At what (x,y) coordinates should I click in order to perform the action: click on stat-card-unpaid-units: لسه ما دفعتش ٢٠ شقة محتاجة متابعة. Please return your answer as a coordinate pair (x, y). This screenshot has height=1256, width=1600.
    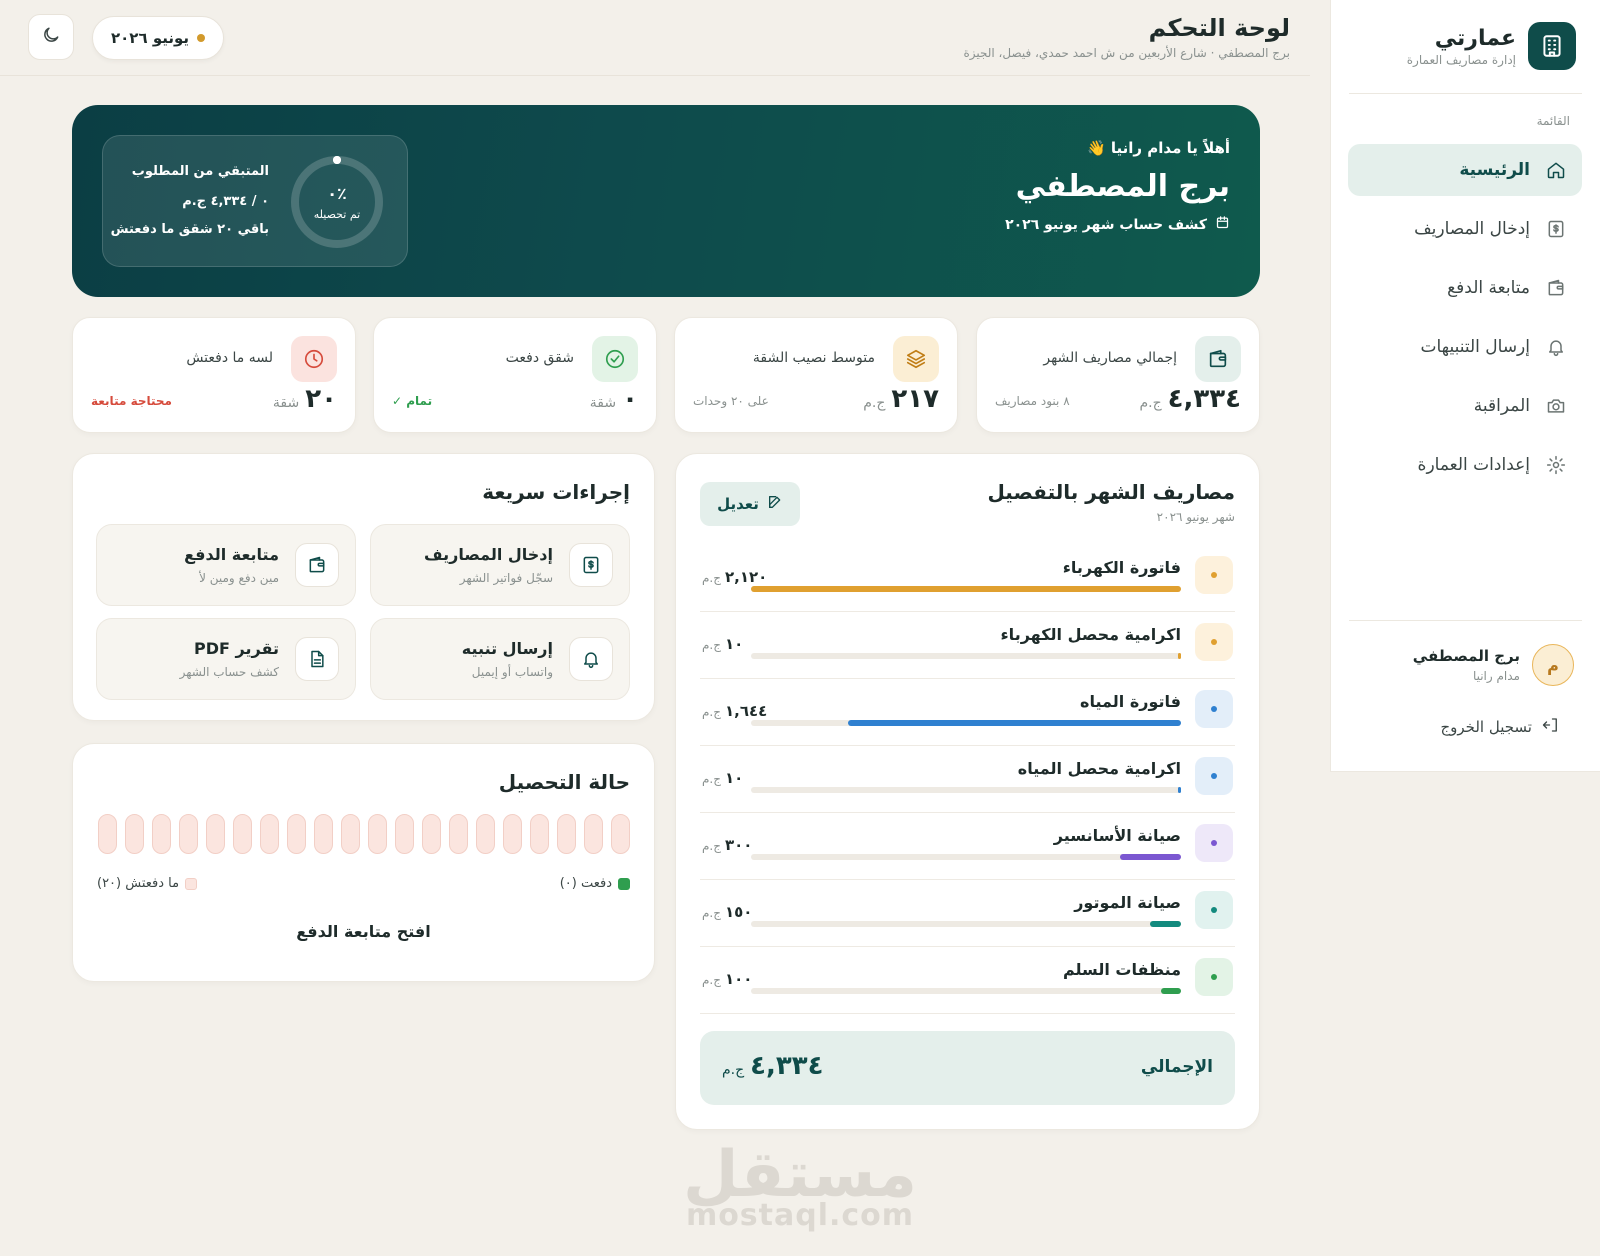
    Looking at the image, I should click on (214, 375).